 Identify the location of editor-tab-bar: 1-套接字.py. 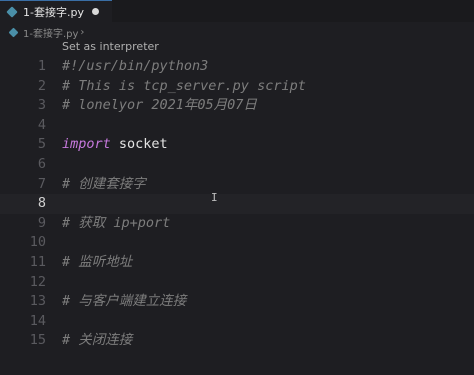
(237, 11).